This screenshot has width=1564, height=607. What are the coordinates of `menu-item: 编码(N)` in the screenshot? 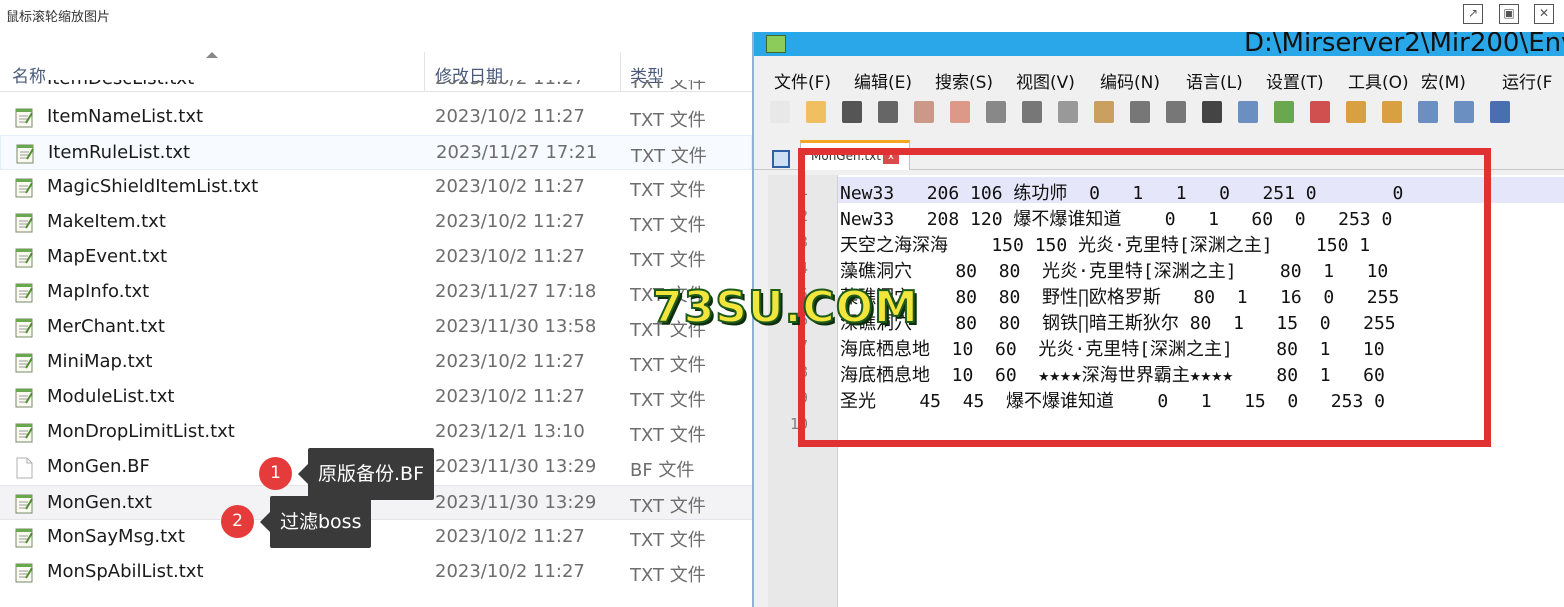 It's located at (1130, 80).